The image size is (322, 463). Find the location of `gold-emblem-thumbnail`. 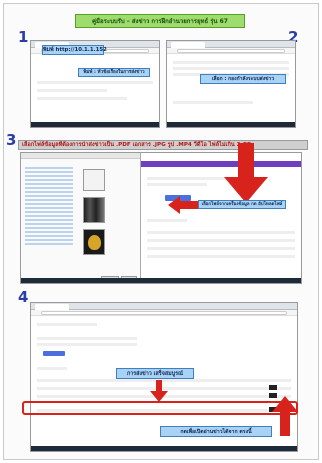

gold-emblem-thumbnail is located at coordinates (94, 242).